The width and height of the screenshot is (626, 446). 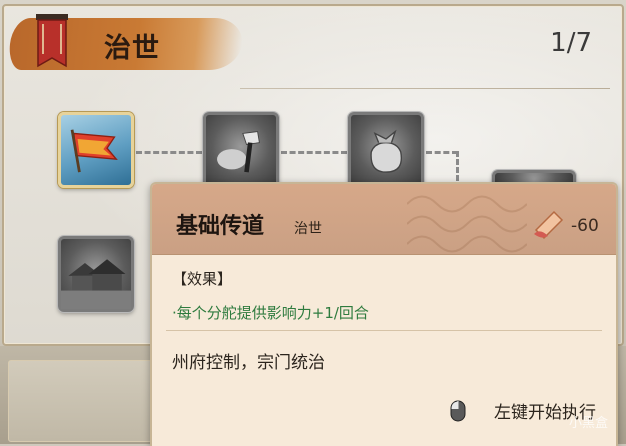 I want to click on skill-node-bag, so click(x=386, y=150).